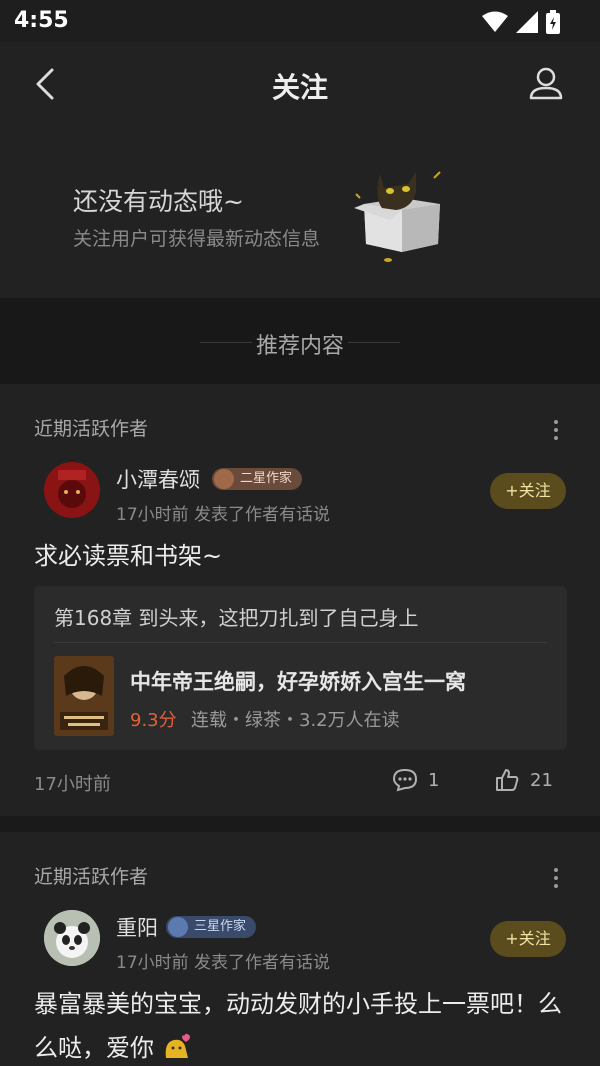  I want to click on empty-state-headline: 还没有动态哦~, so click(158, 201).